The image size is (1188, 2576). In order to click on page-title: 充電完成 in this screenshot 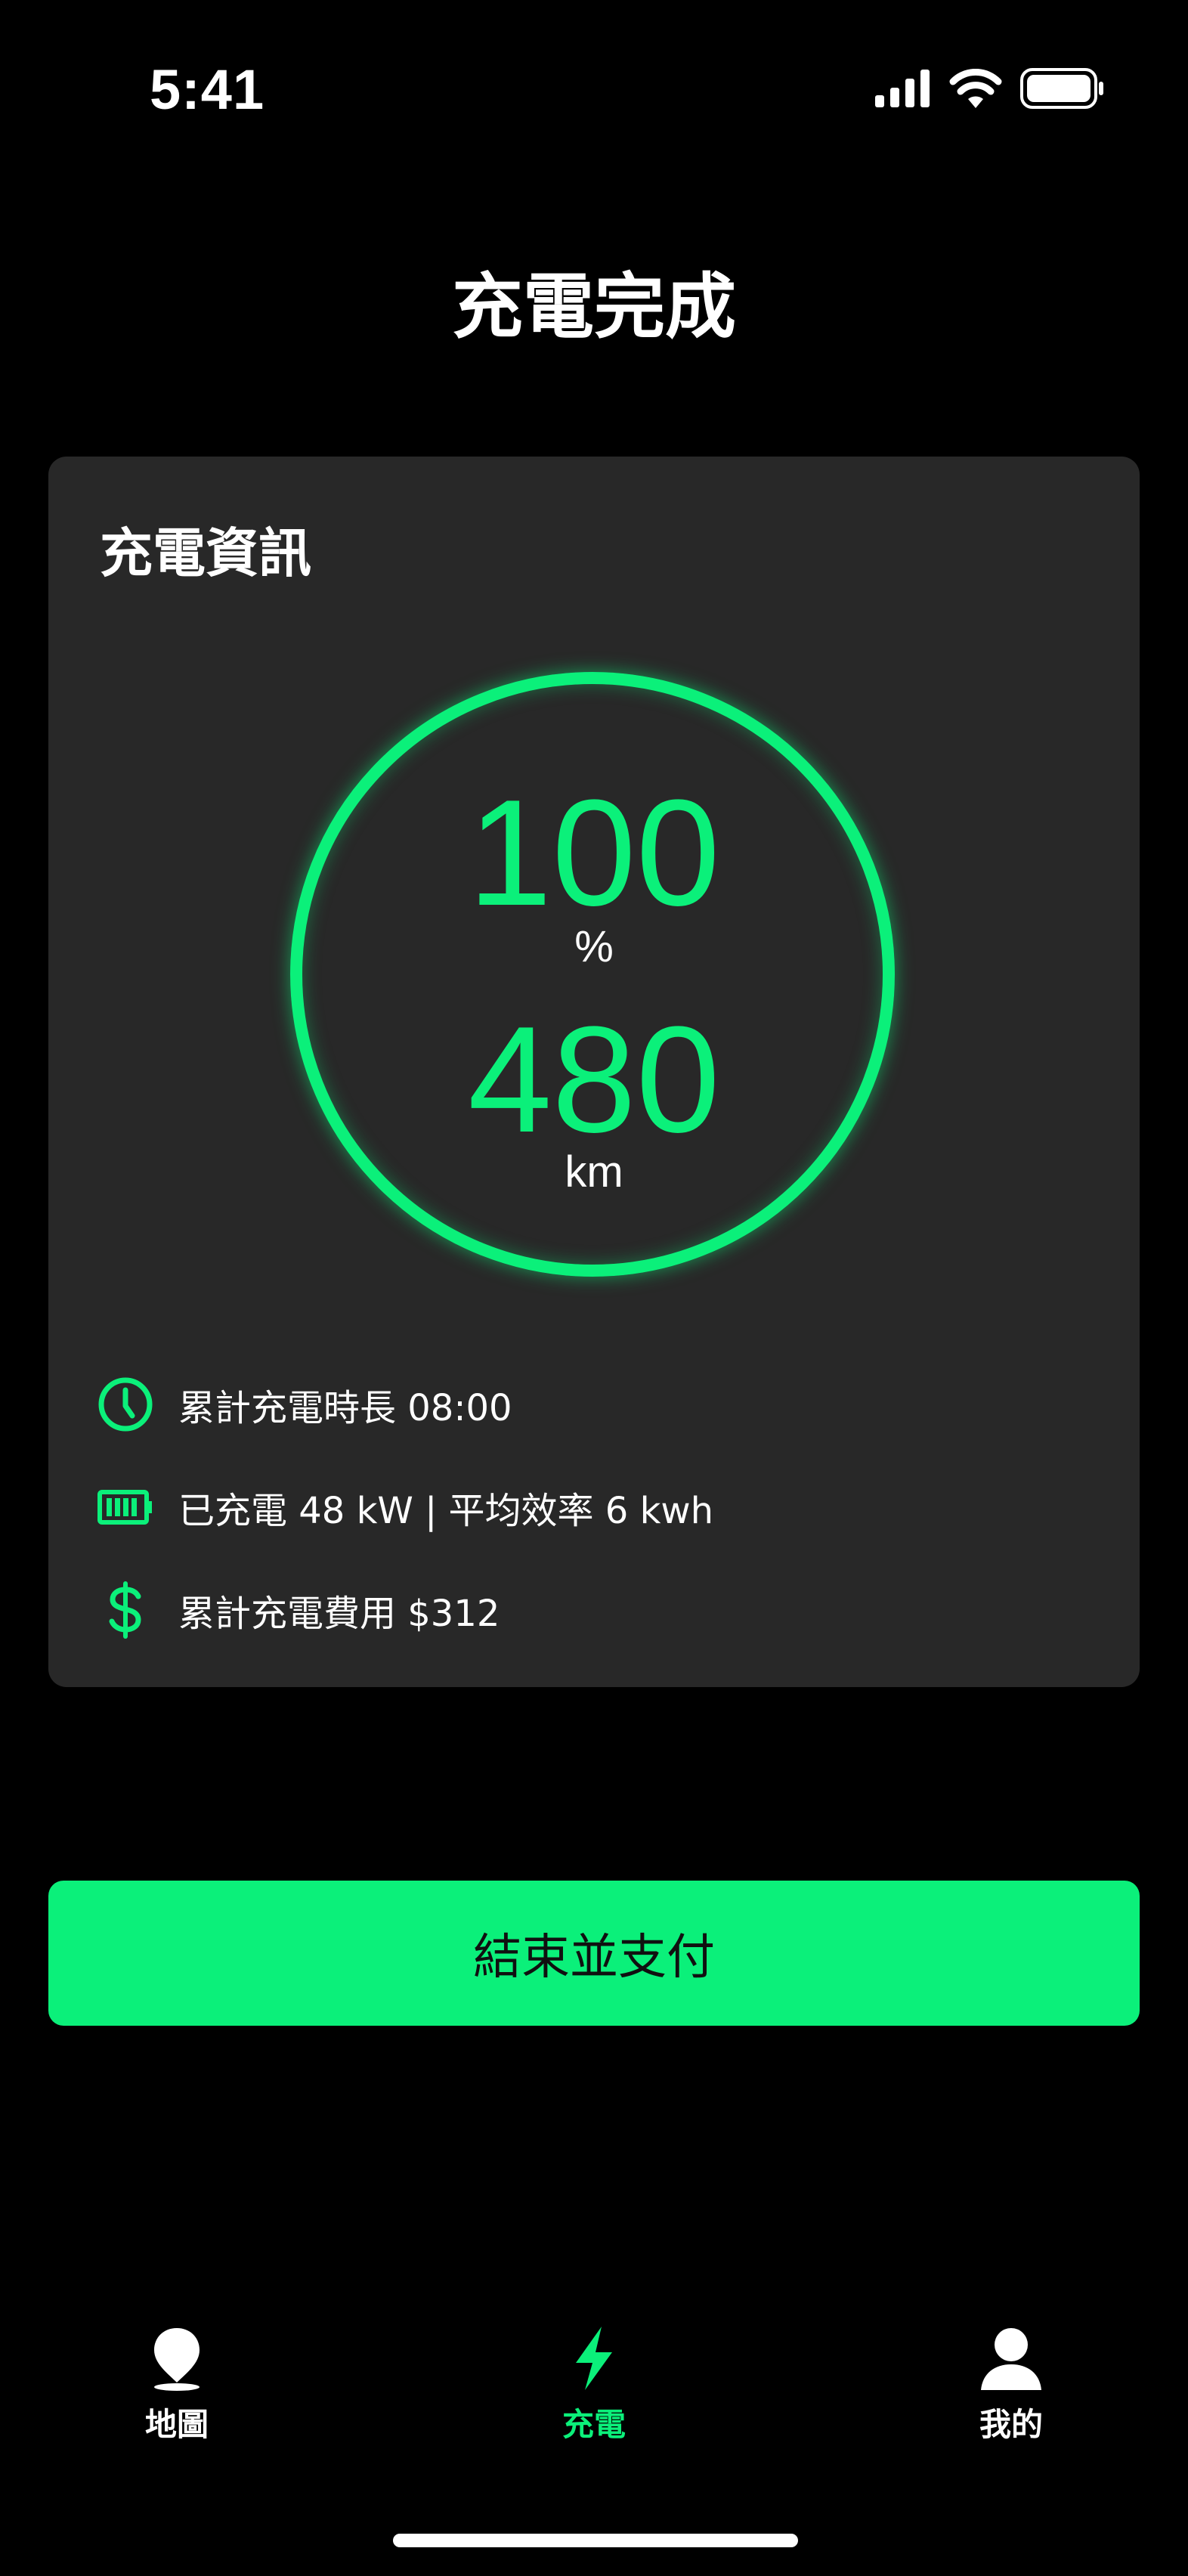, I will do `click(593, 307)`.